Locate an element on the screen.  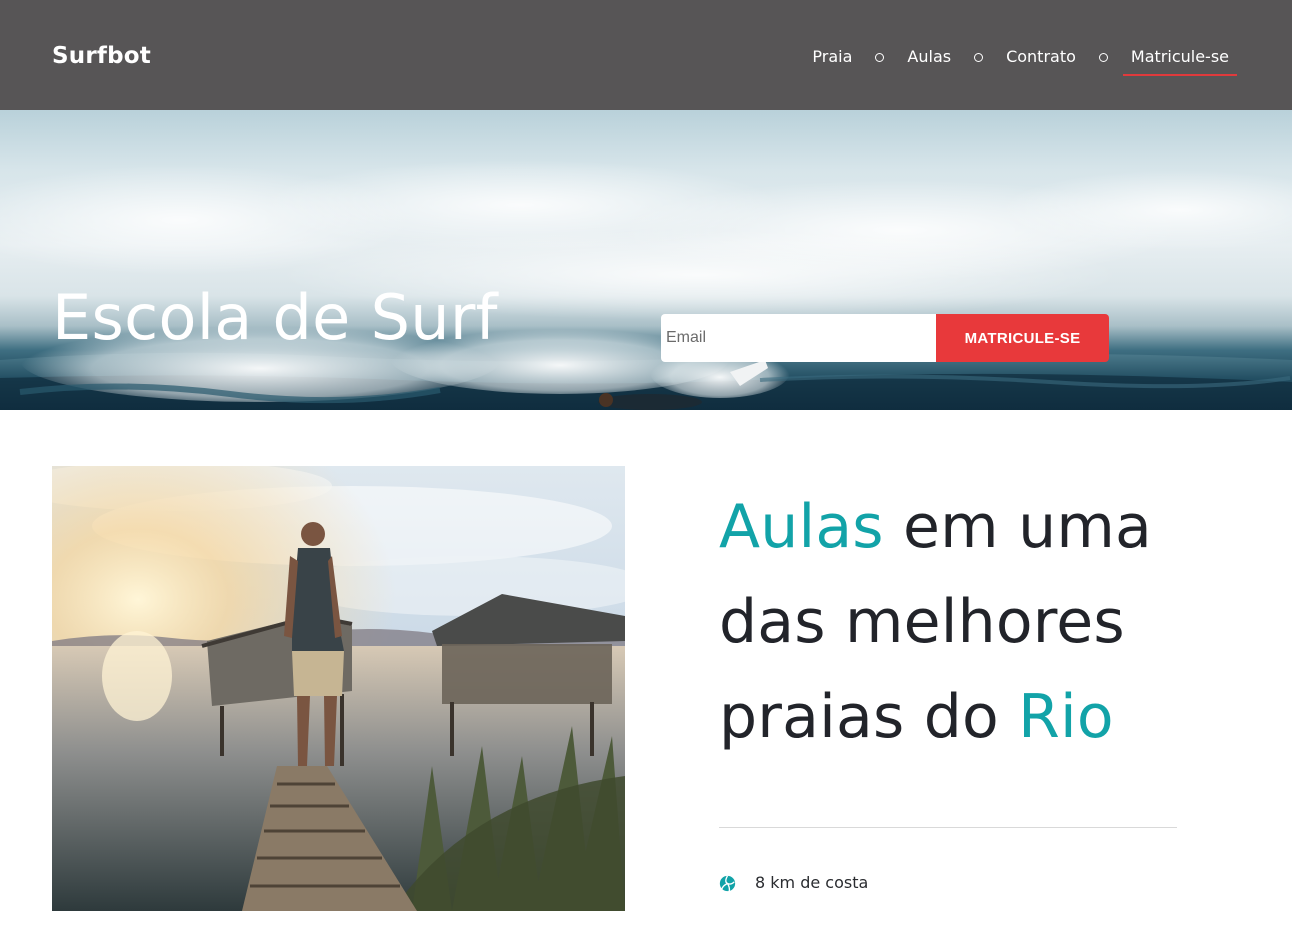
feature-text: 8 km de costa is located at coordinates (812, 882).